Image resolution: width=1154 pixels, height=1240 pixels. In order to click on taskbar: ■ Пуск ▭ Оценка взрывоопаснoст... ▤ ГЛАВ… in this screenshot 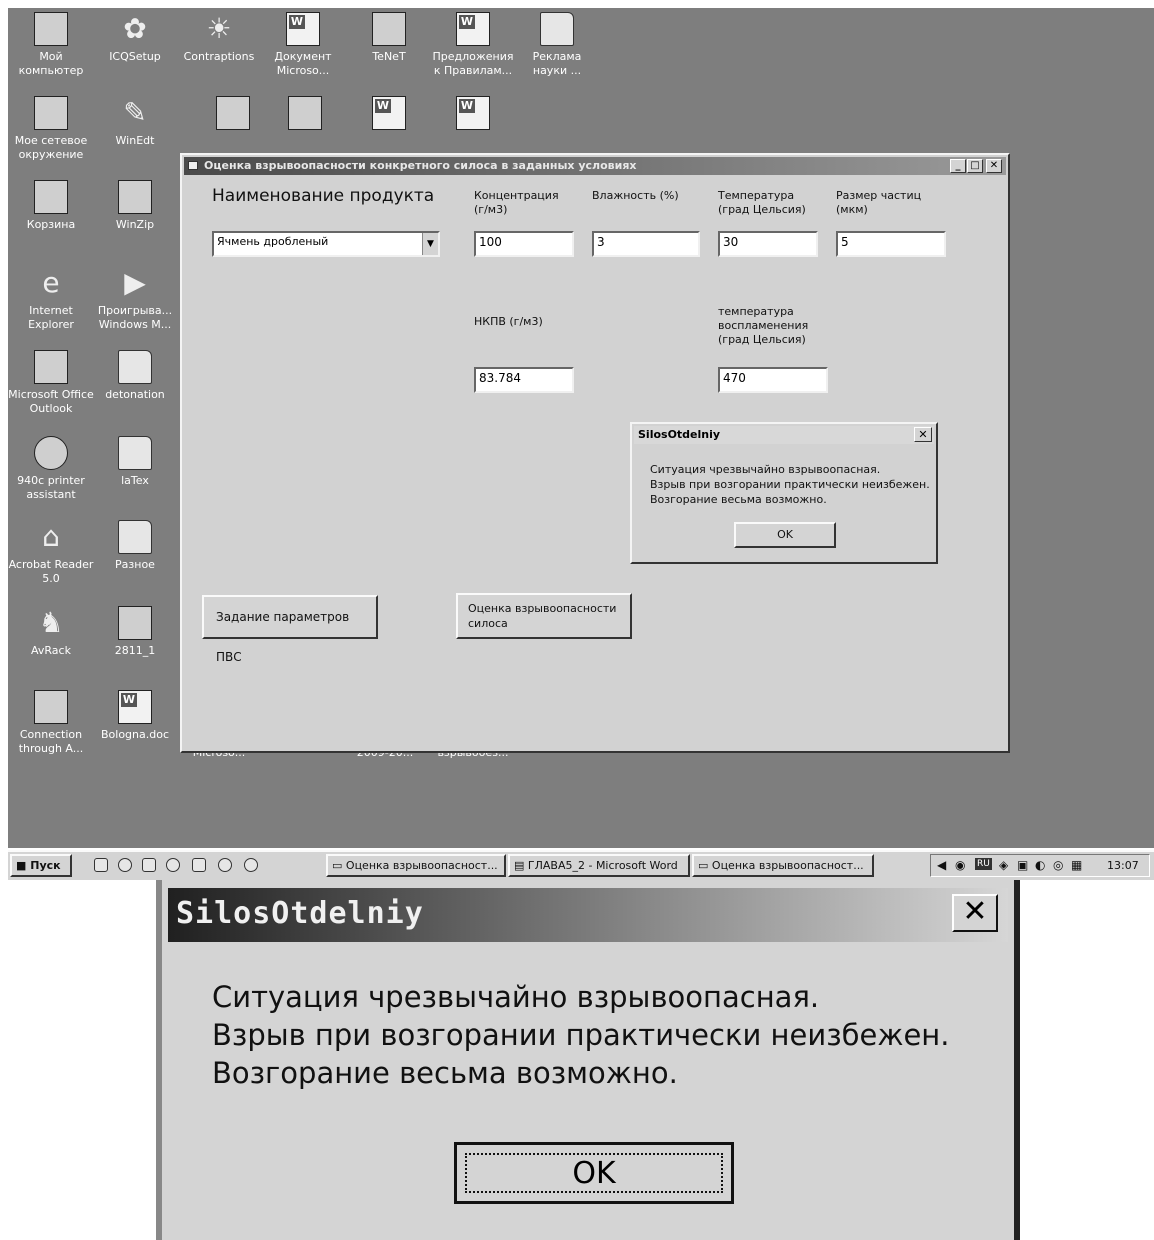, I will do `click(581, 865)`.